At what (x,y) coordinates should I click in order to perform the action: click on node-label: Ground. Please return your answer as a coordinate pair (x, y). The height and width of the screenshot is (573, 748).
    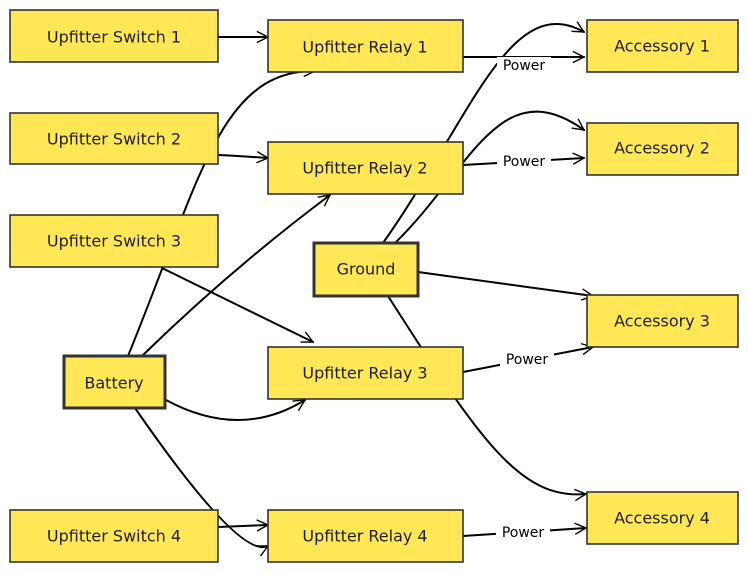
    Looking at the image, I should click on (366, 269).